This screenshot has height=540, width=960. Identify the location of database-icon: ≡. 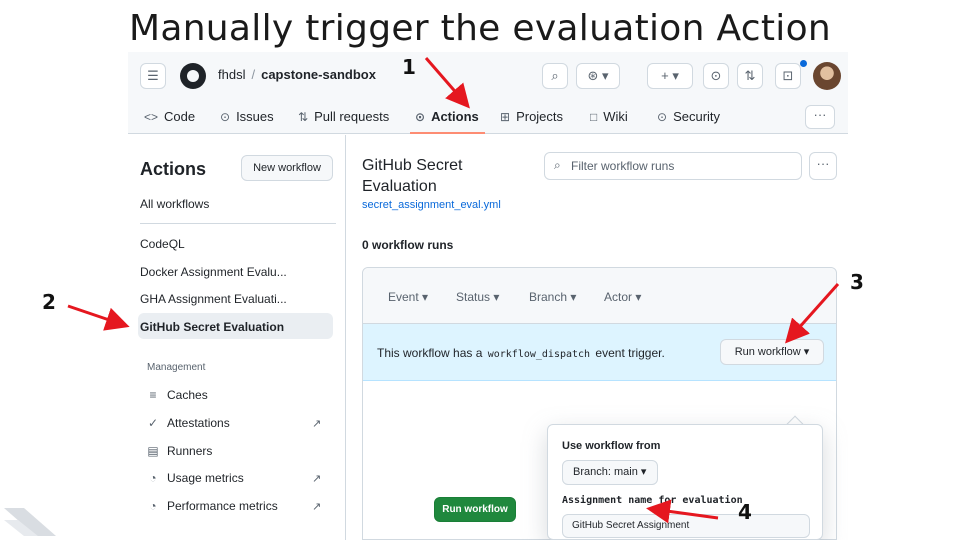
(153, 395).